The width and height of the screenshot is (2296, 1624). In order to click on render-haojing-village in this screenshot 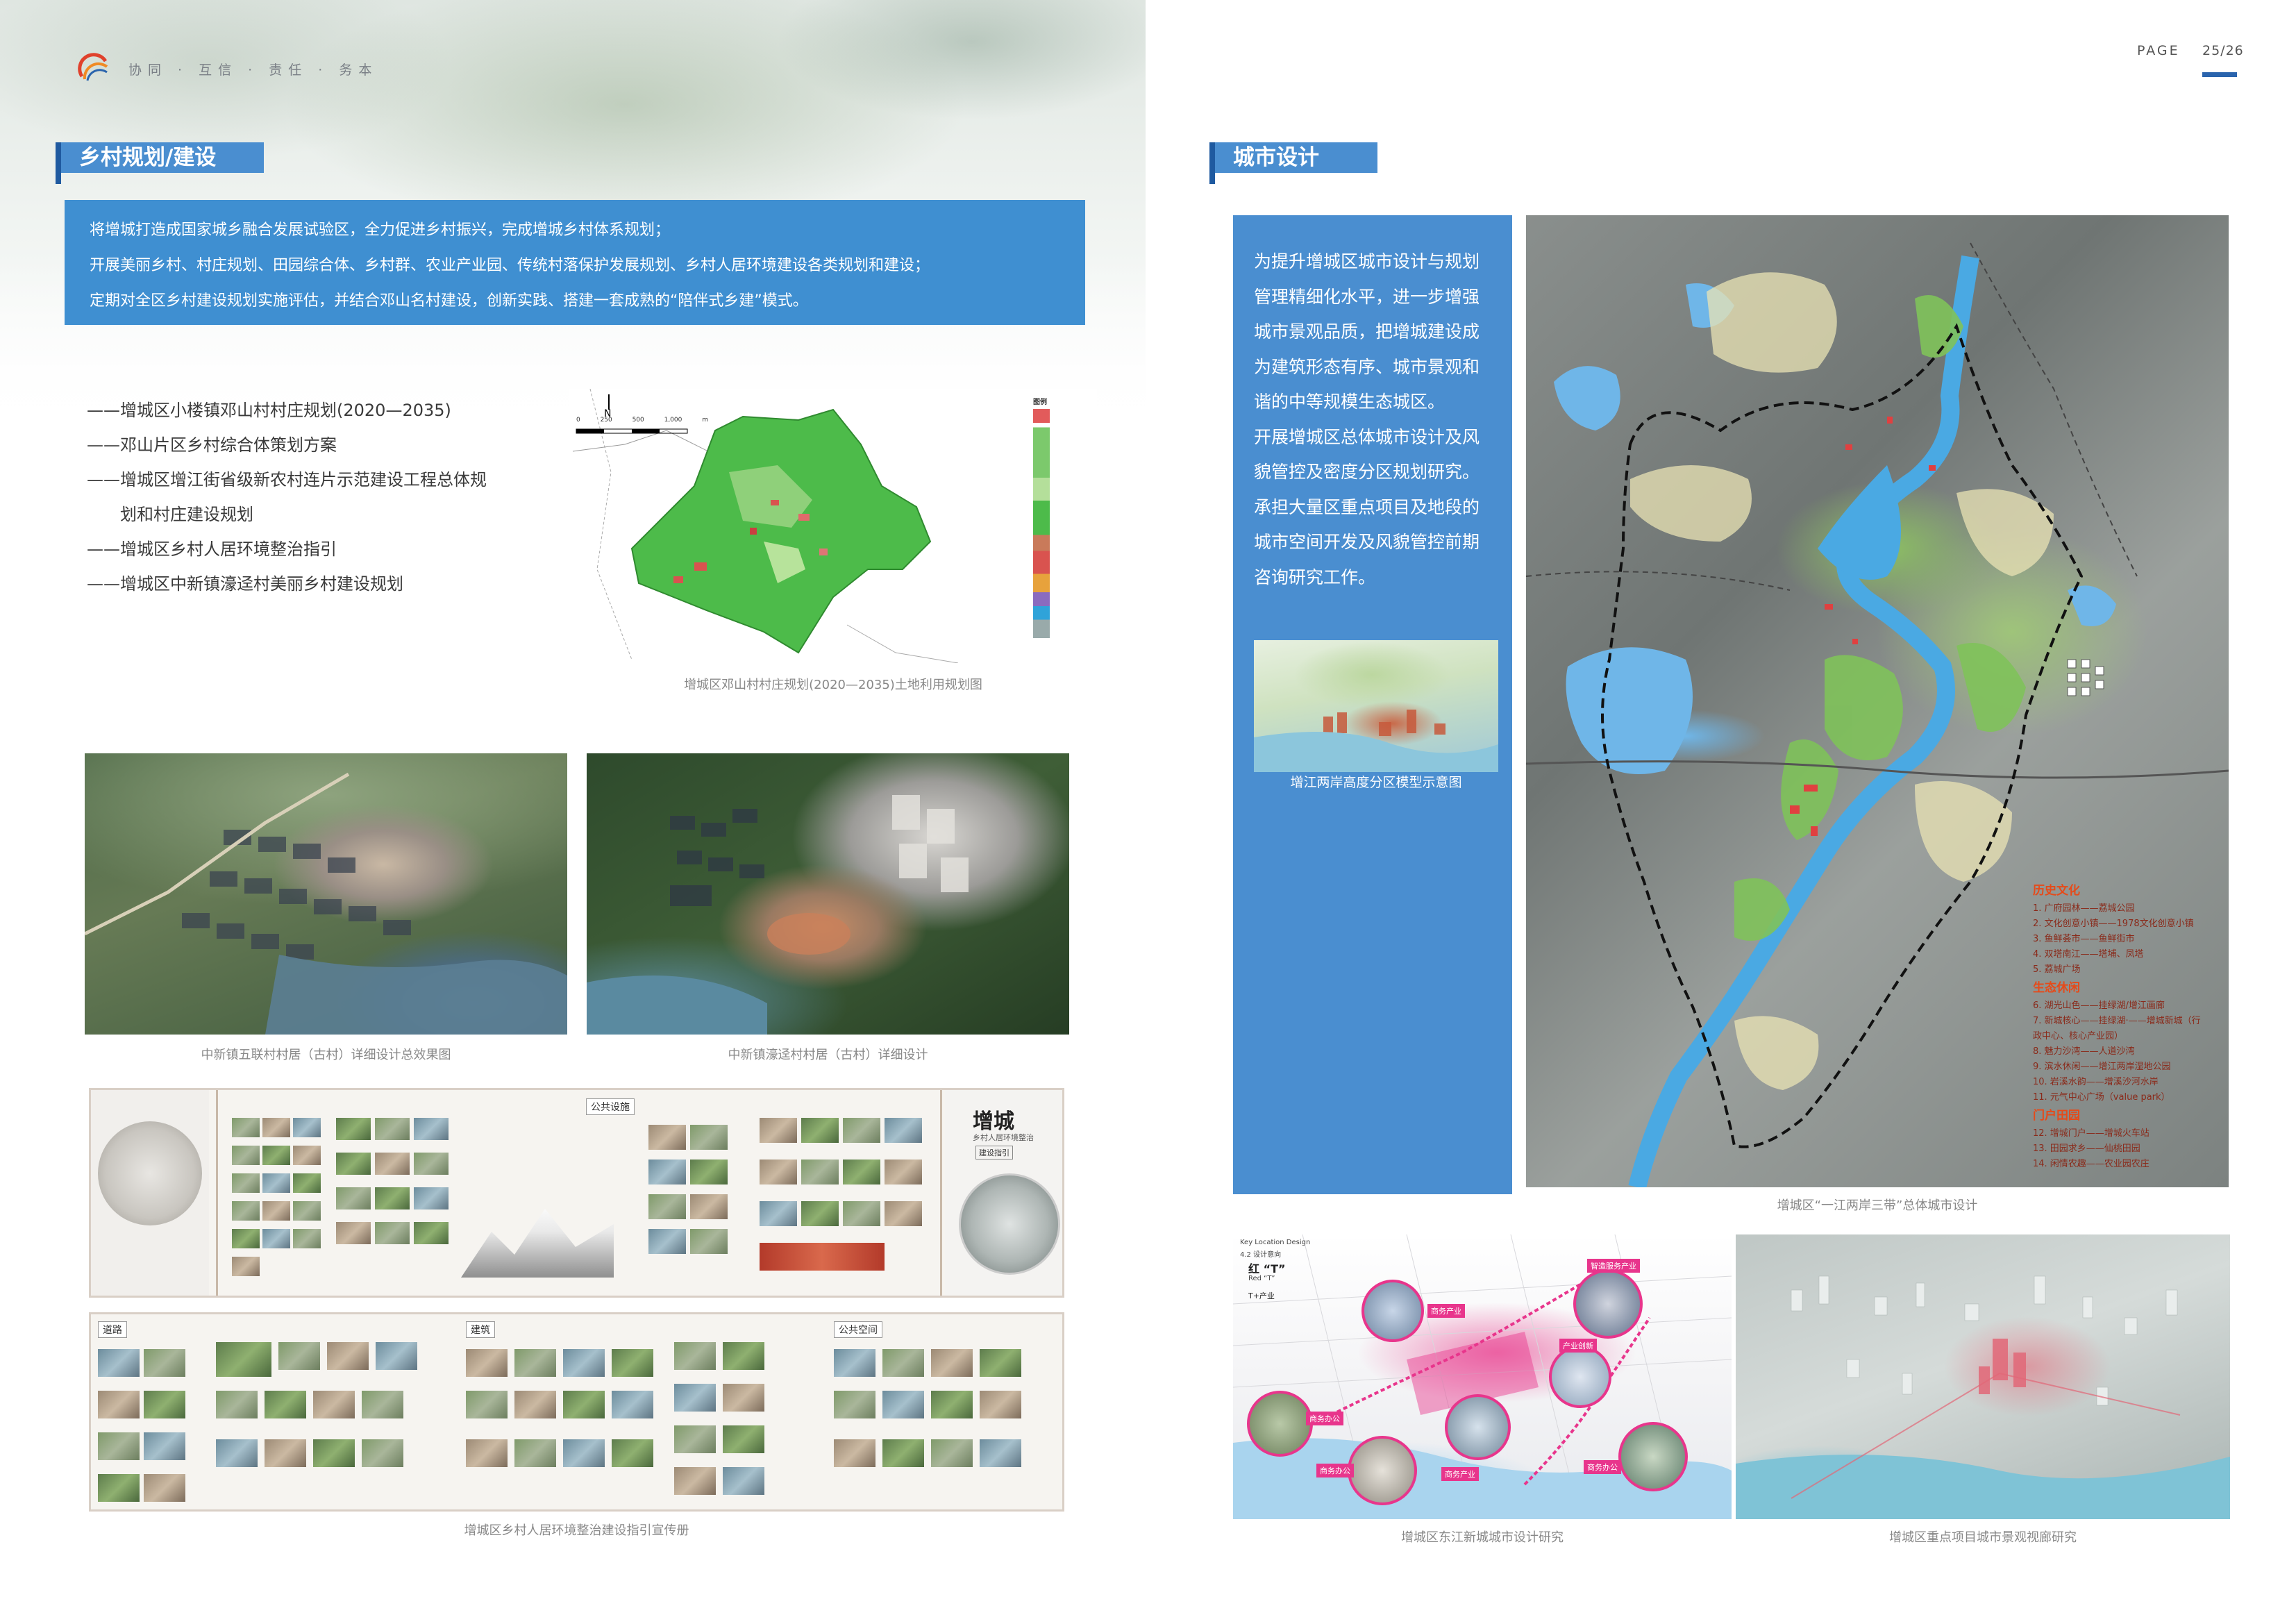, I will do `click(828, 894)`.